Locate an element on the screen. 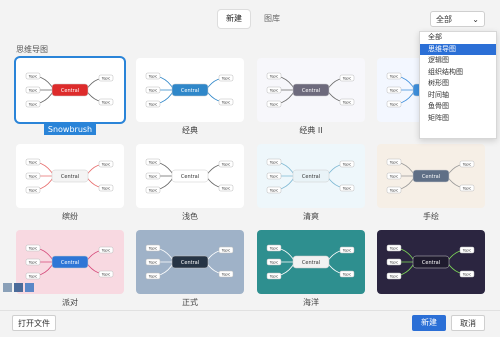 The height and width of the screenshot is (337, 500). template-label: 缤纷 is located at coordinates (70, 216).